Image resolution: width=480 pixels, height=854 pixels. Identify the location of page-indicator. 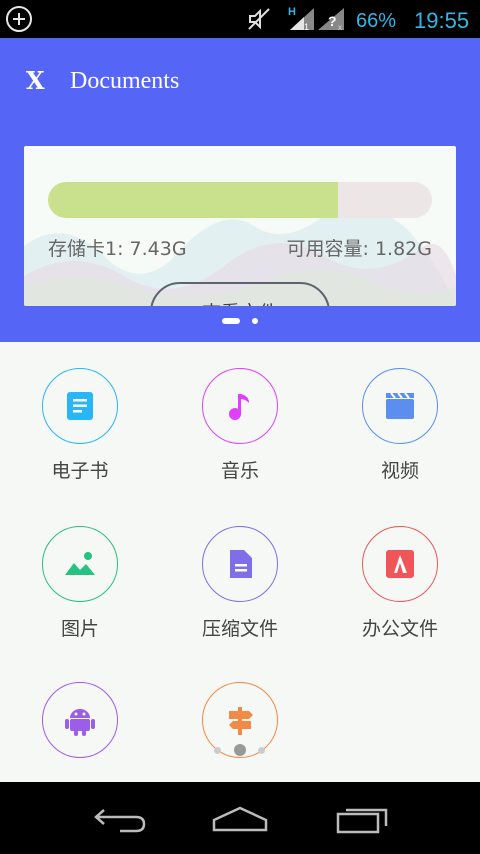
(240, 321).